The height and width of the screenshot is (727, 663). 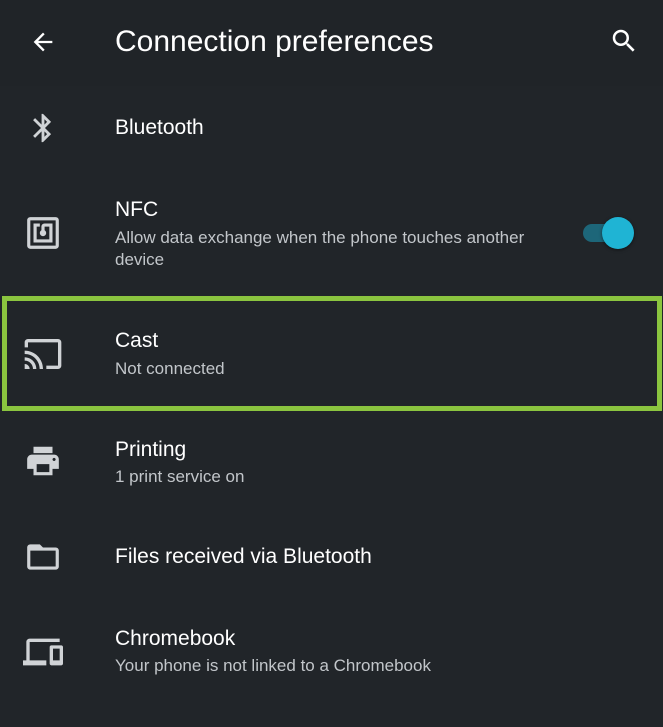 What do you see at coordinates (331, 129) in the screenshot?
I see `bluetooth-row: Bluetooth` at bounding box center [331, 129].